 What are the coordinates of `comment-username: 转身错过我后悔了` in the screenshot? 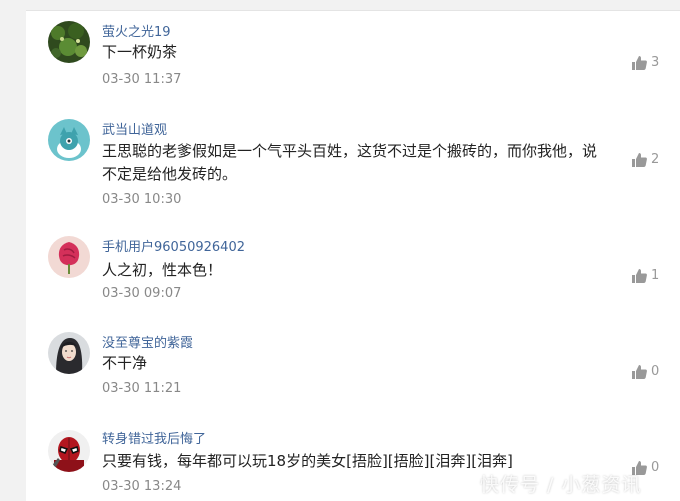 It's located at (154, 437).